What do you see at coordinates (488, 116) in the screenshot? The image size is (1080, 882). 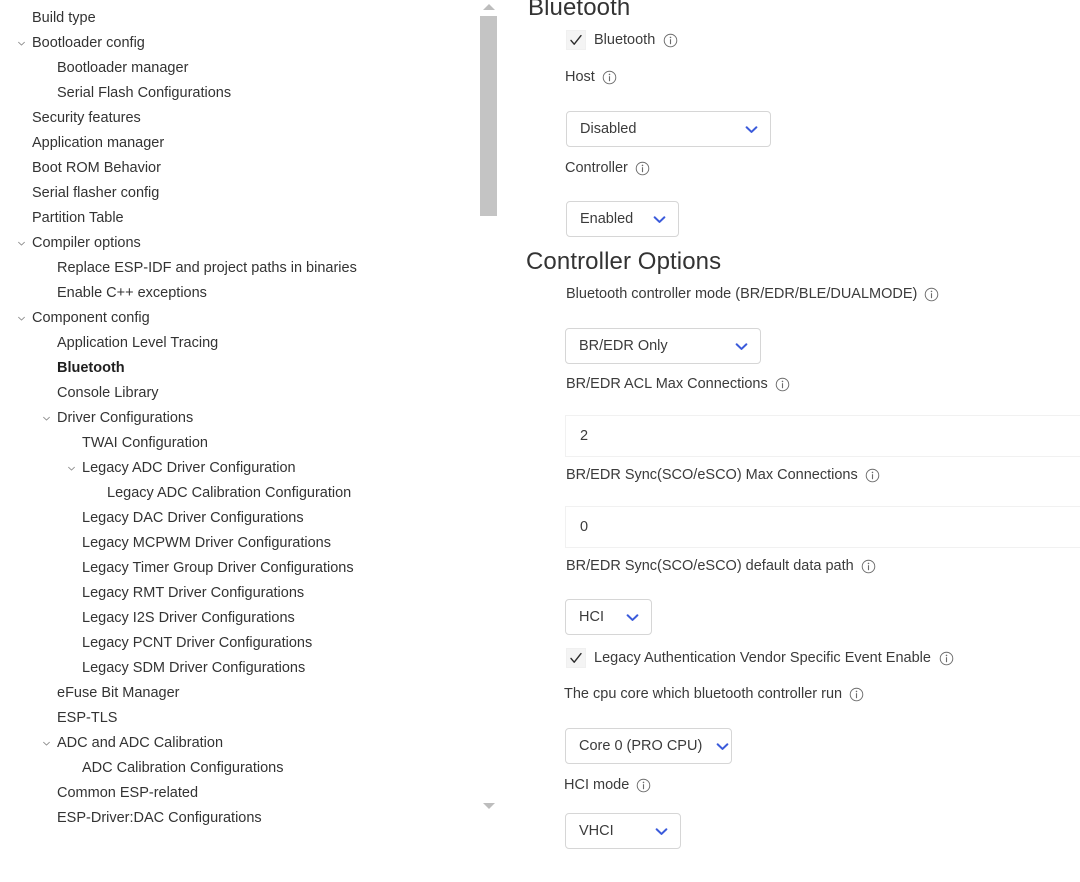 I see `scrollbar-thumb` at bounding box center [488, 116].